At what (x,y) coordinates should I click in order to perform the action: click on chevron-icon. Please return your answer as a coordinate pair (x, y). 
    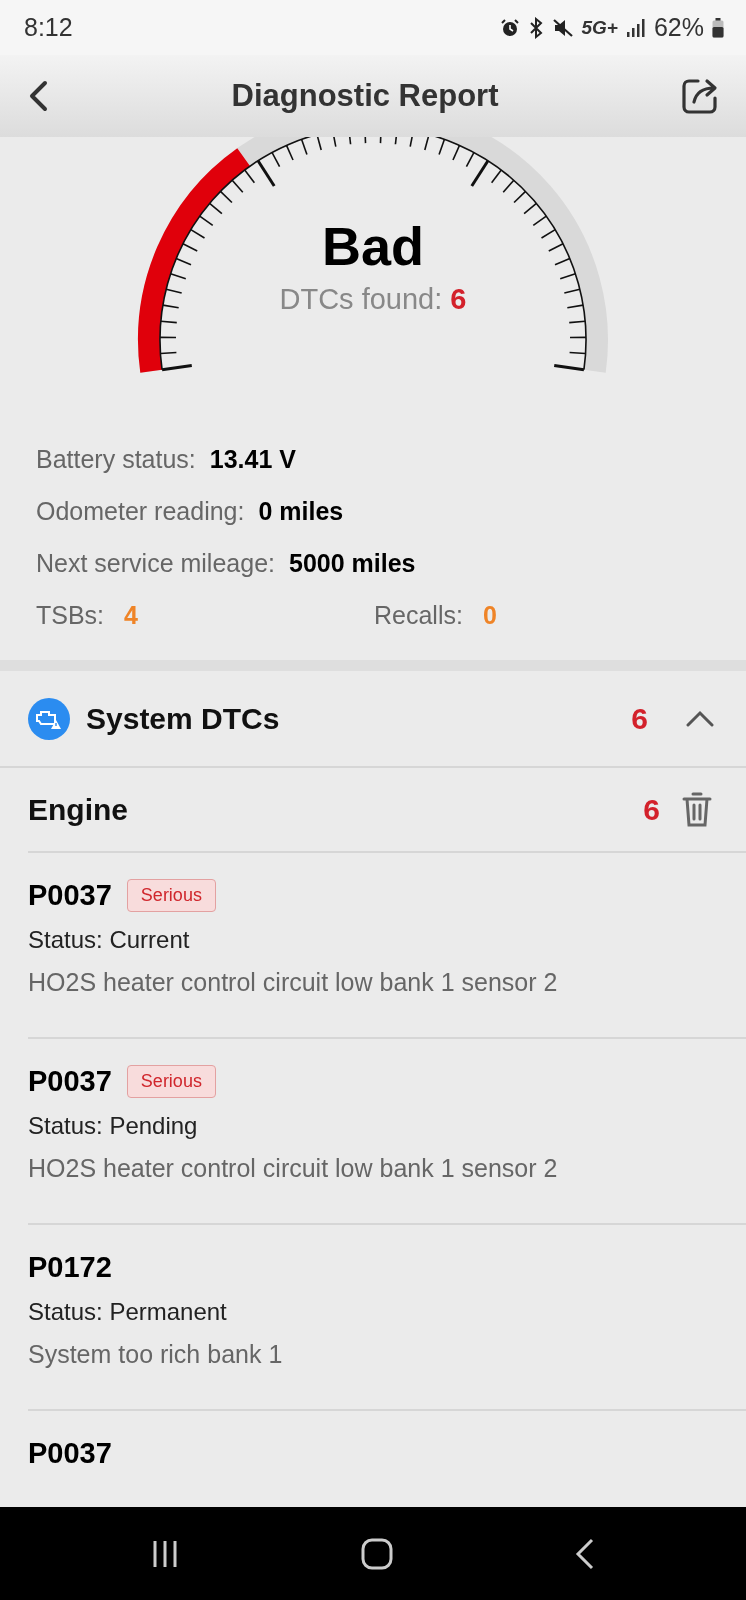
    Looking at the image, I should click on (700, 718).